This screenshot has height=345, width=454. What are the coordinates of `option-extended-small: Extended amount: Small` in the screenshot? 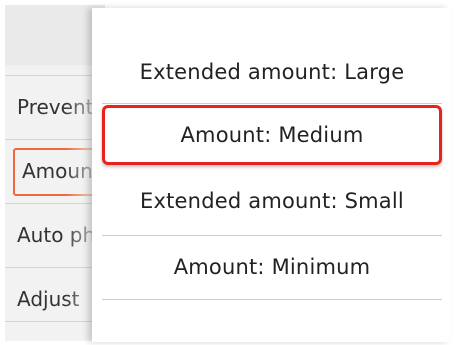 It's located at (272, 201).